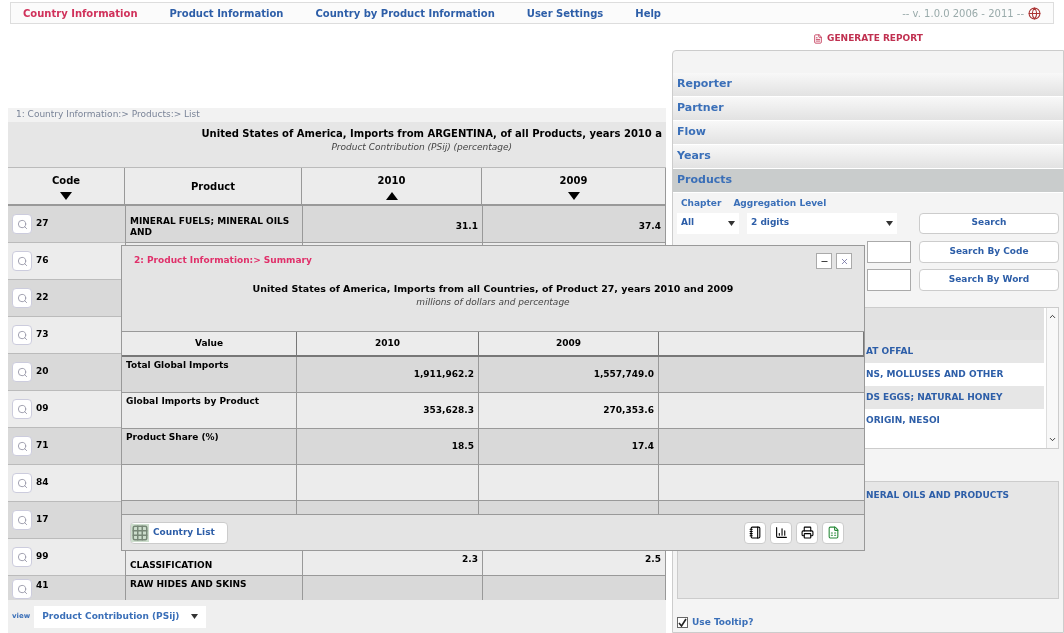 Image resolution: width=1064 pixels, height=633 pixels. I want to click on aggregation-label: Aggregation Level, so click(780, 203).